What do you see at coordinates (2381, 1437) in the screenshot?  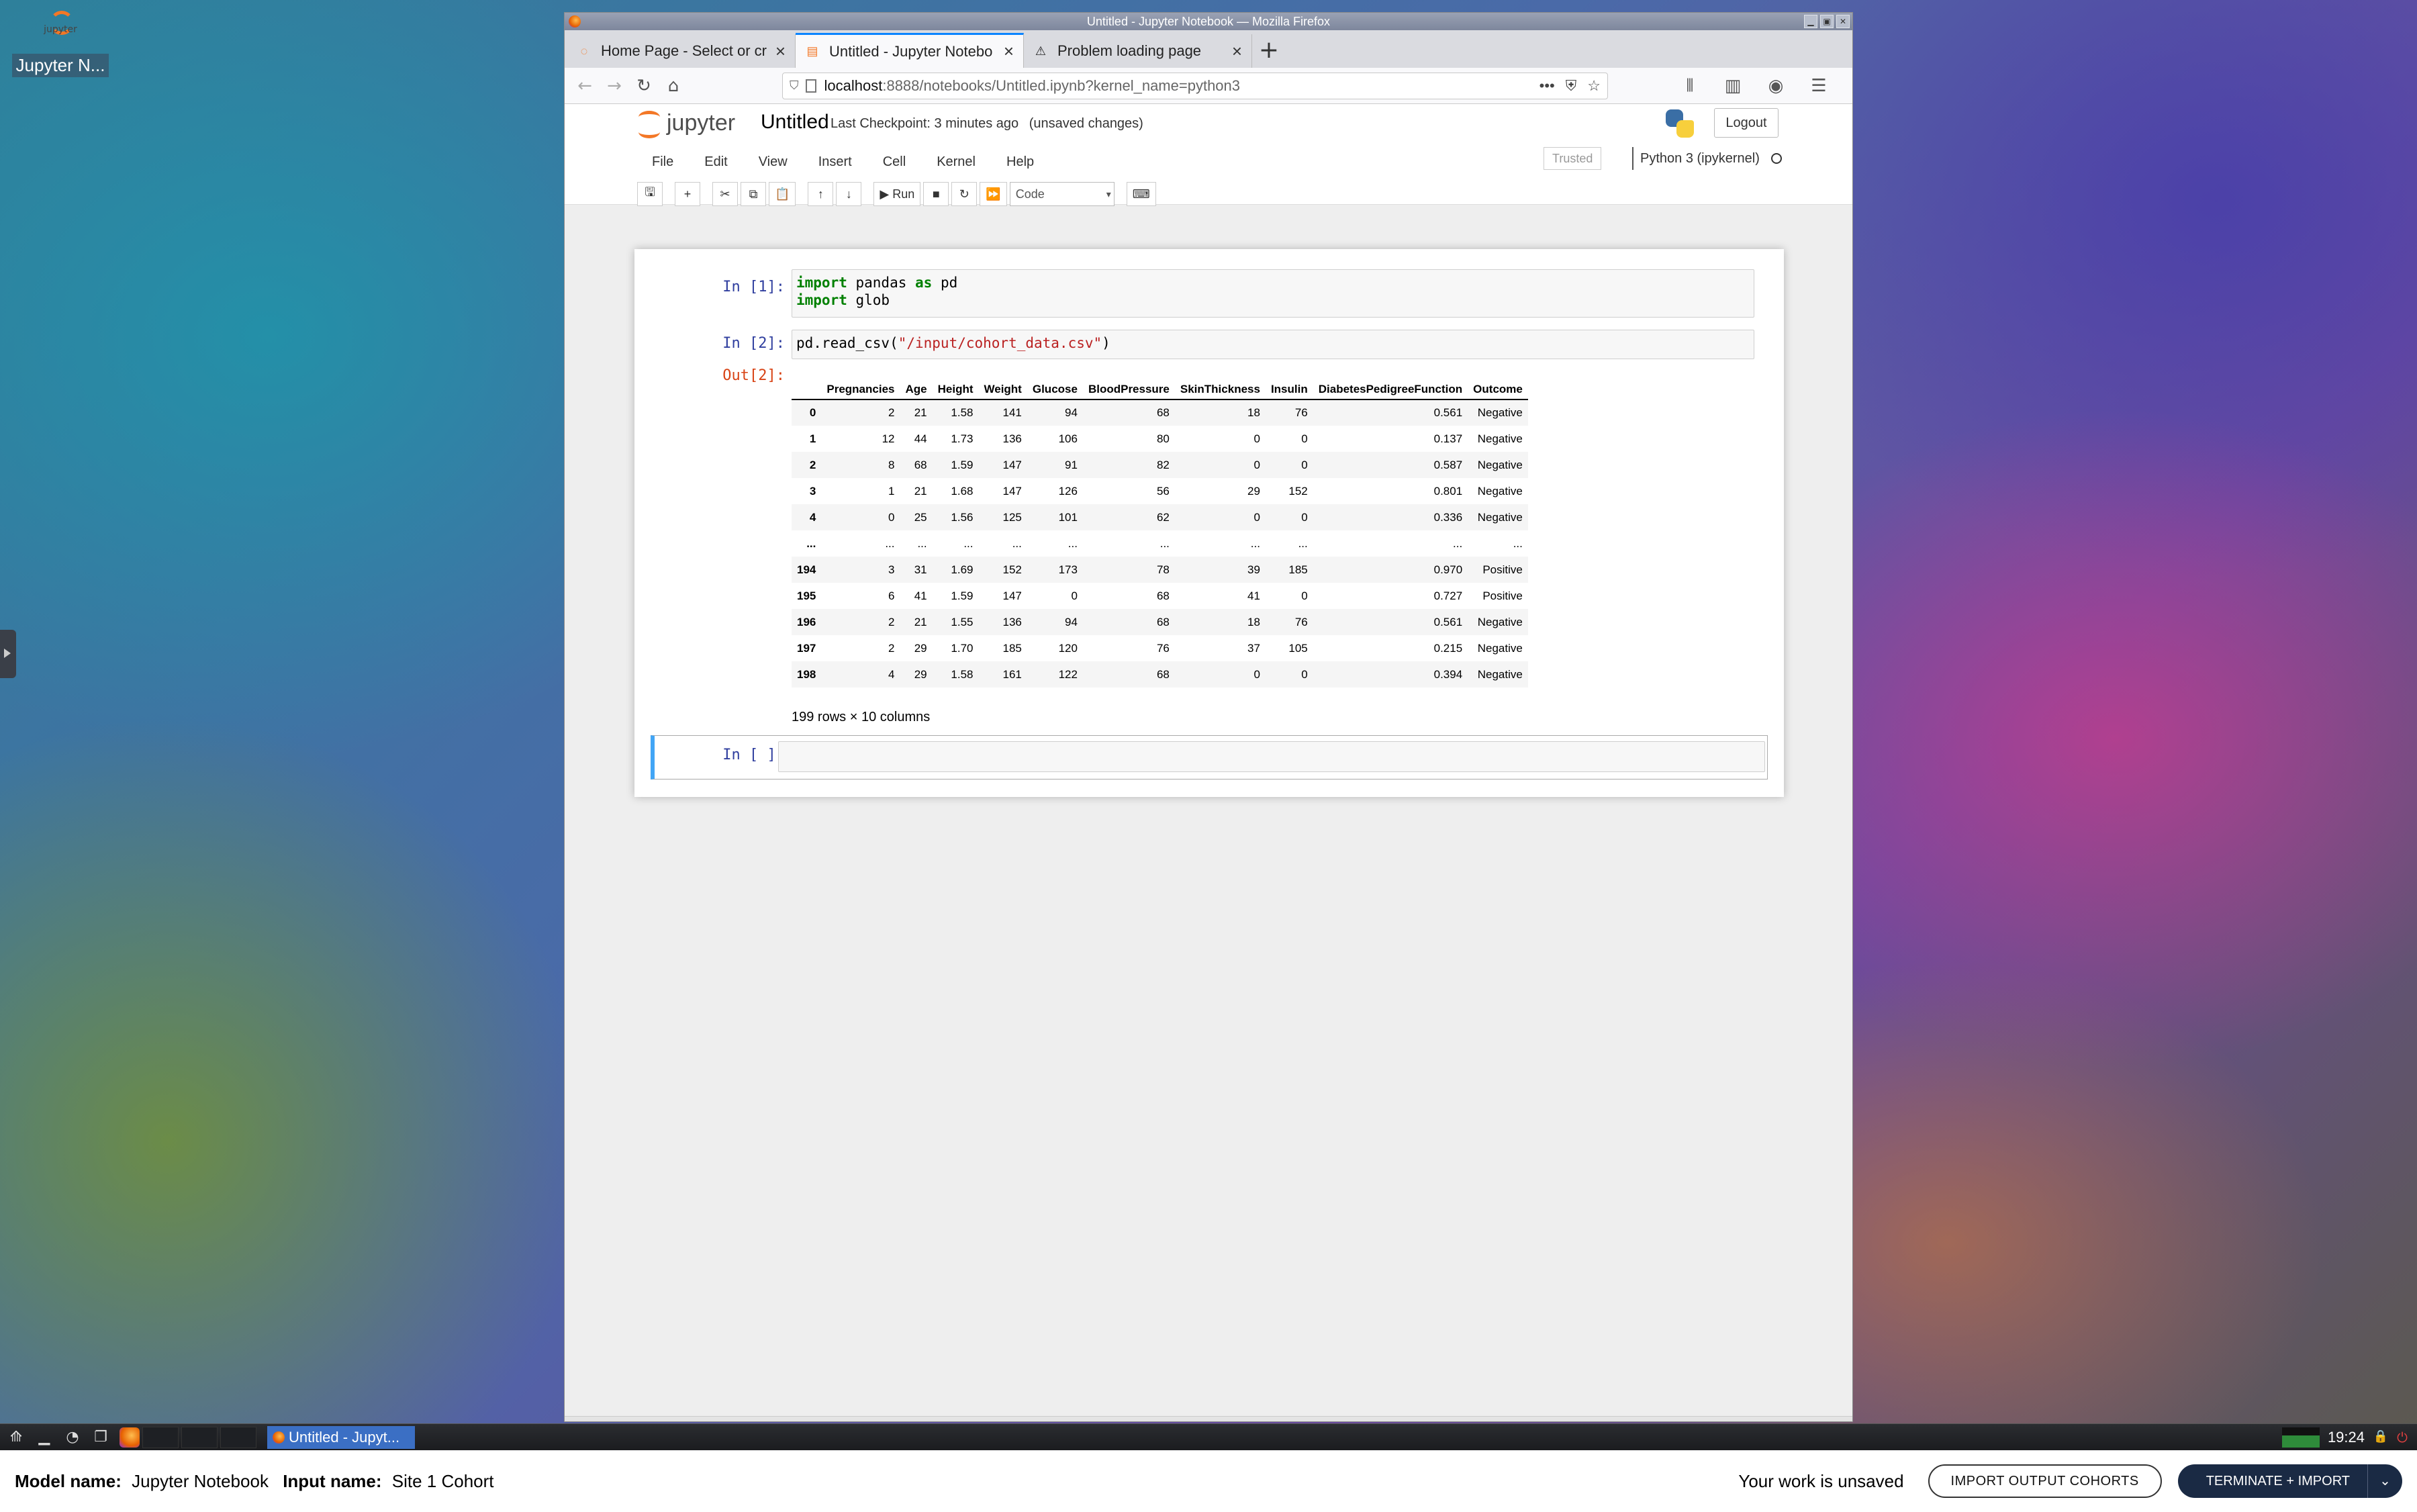 I see `lock-icon: 🔒` at bounding box center [2381, 1437].